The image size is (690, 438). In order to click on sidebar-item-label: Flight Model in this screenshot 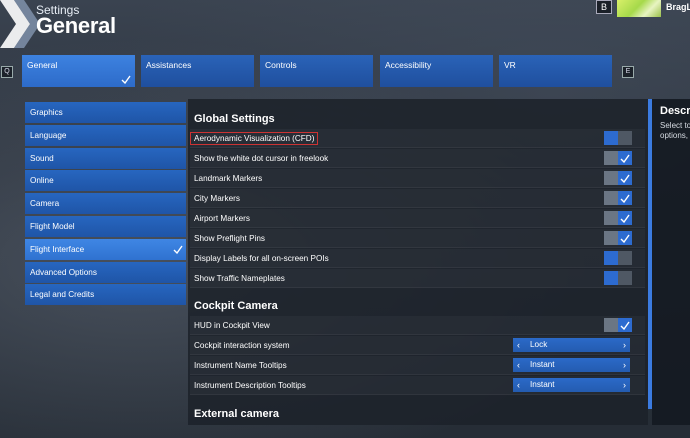, I will do `click(52, 226)`.